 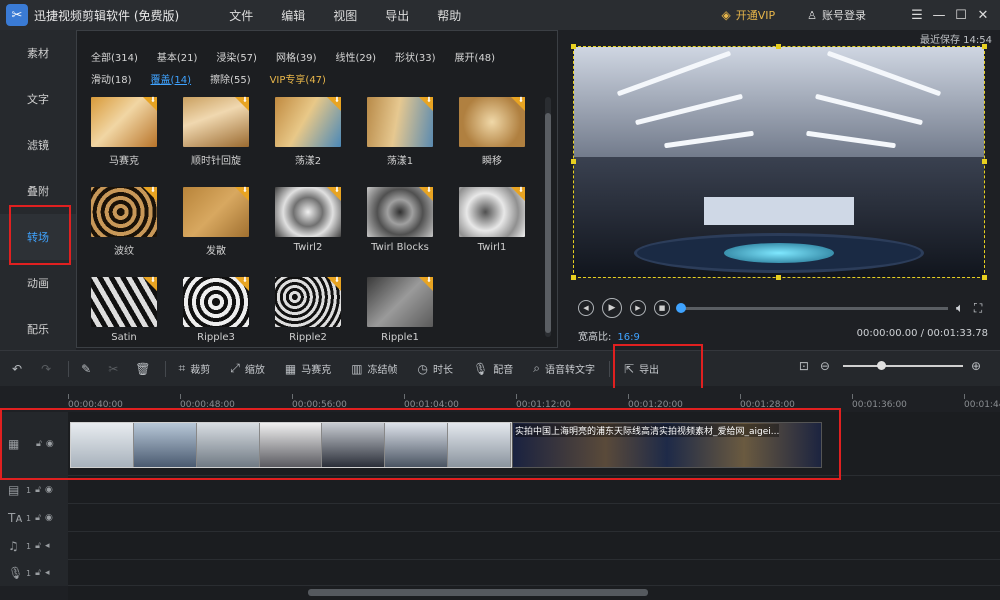 I want to click on delete-icon: 🗑︎, so click(x=145, y=369).